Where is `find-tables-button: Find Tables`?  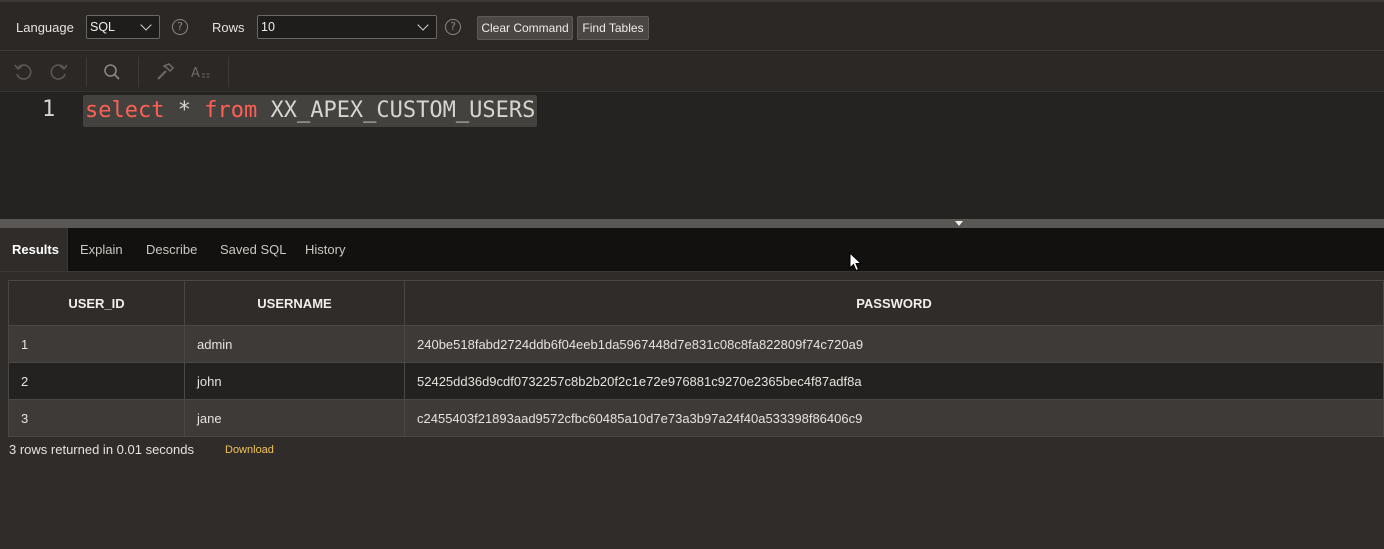 find-tables-button: Find Tables is located at coordinates (613, 28).